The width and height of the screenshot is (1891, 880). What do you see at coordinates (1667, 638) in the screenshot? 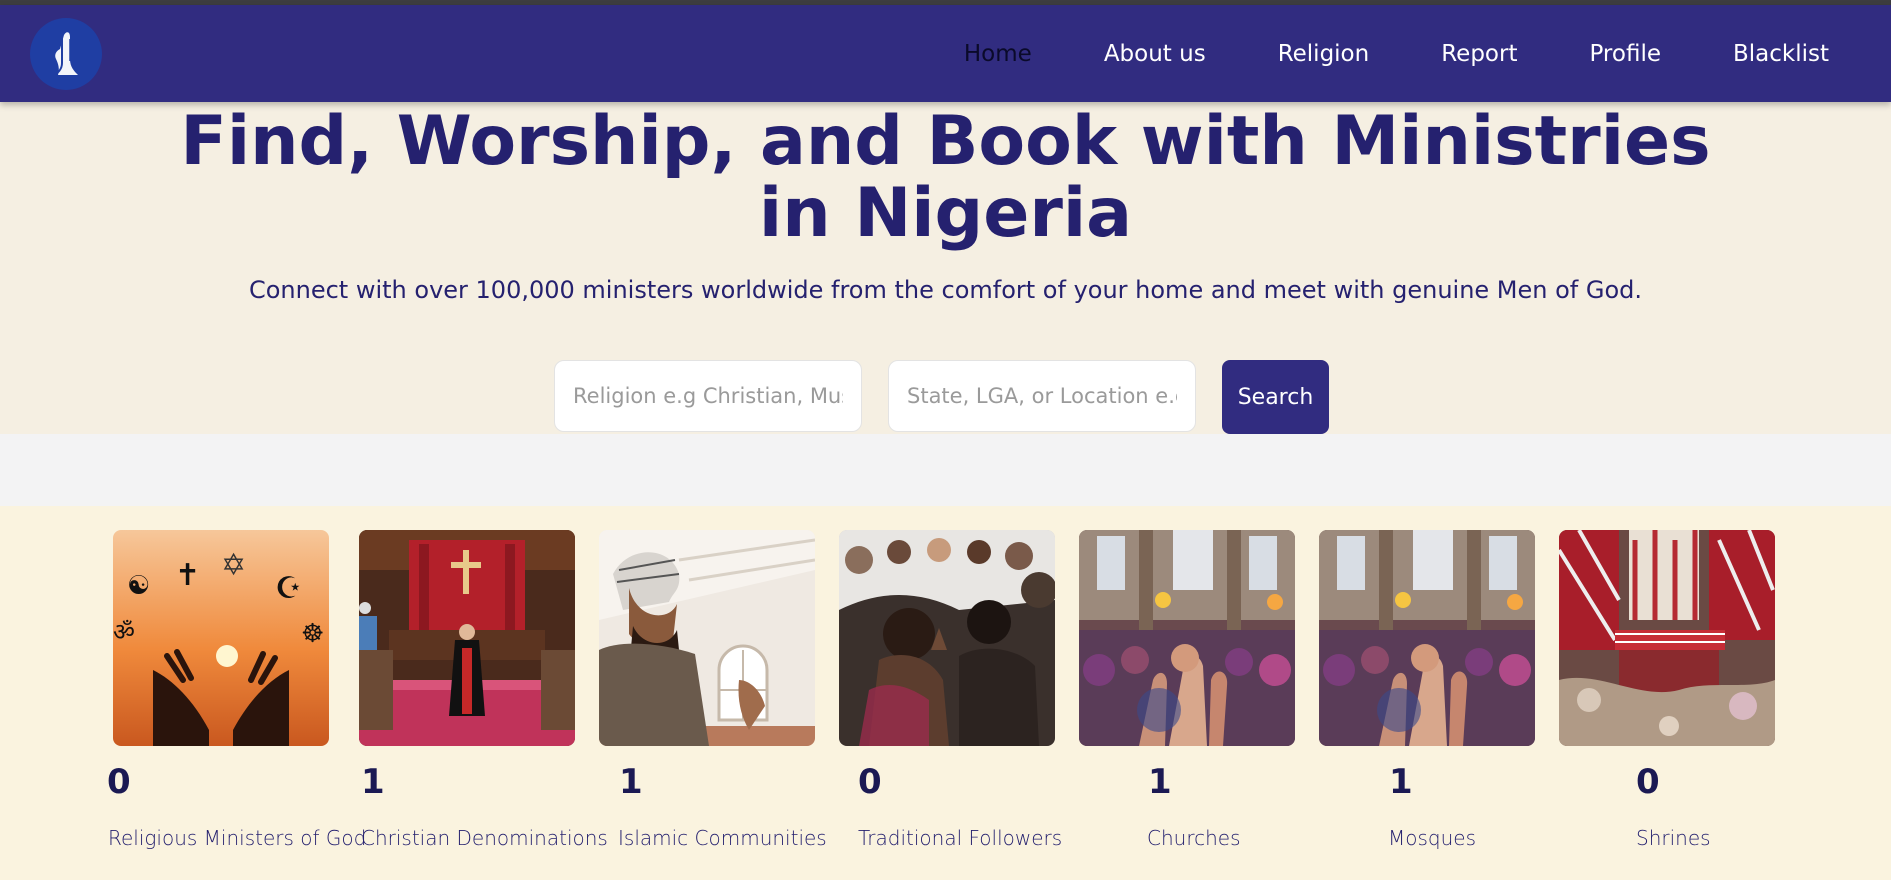
I see `traditional-shrine-image` at bounding box center [1667, 638].